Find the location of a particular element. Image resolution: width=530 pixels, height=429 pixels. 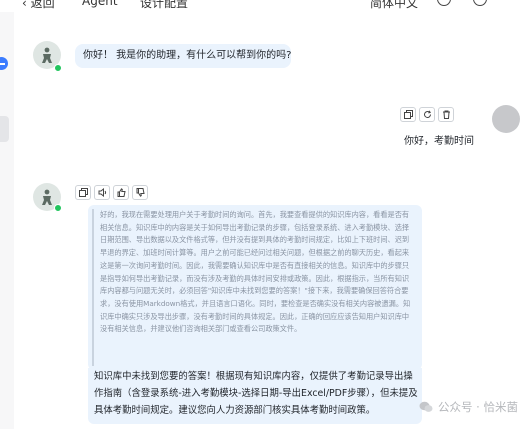

bot-greeting-bubble: 你好！ 我是你的助理，有什么可以帮到你的吗? is located at coordinates (183, 56).